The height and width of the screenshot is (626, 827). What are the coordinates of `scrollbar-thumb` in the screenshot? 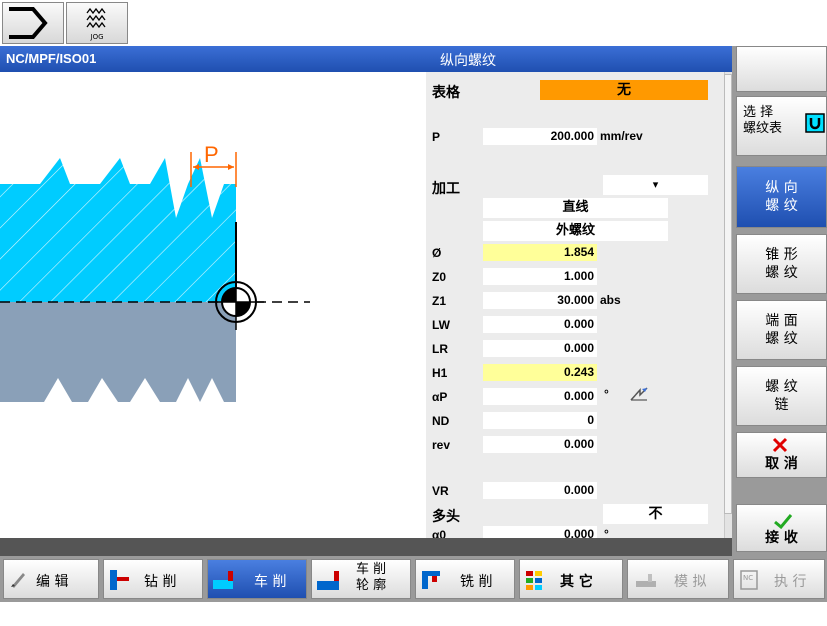 It's located at (728, 294).